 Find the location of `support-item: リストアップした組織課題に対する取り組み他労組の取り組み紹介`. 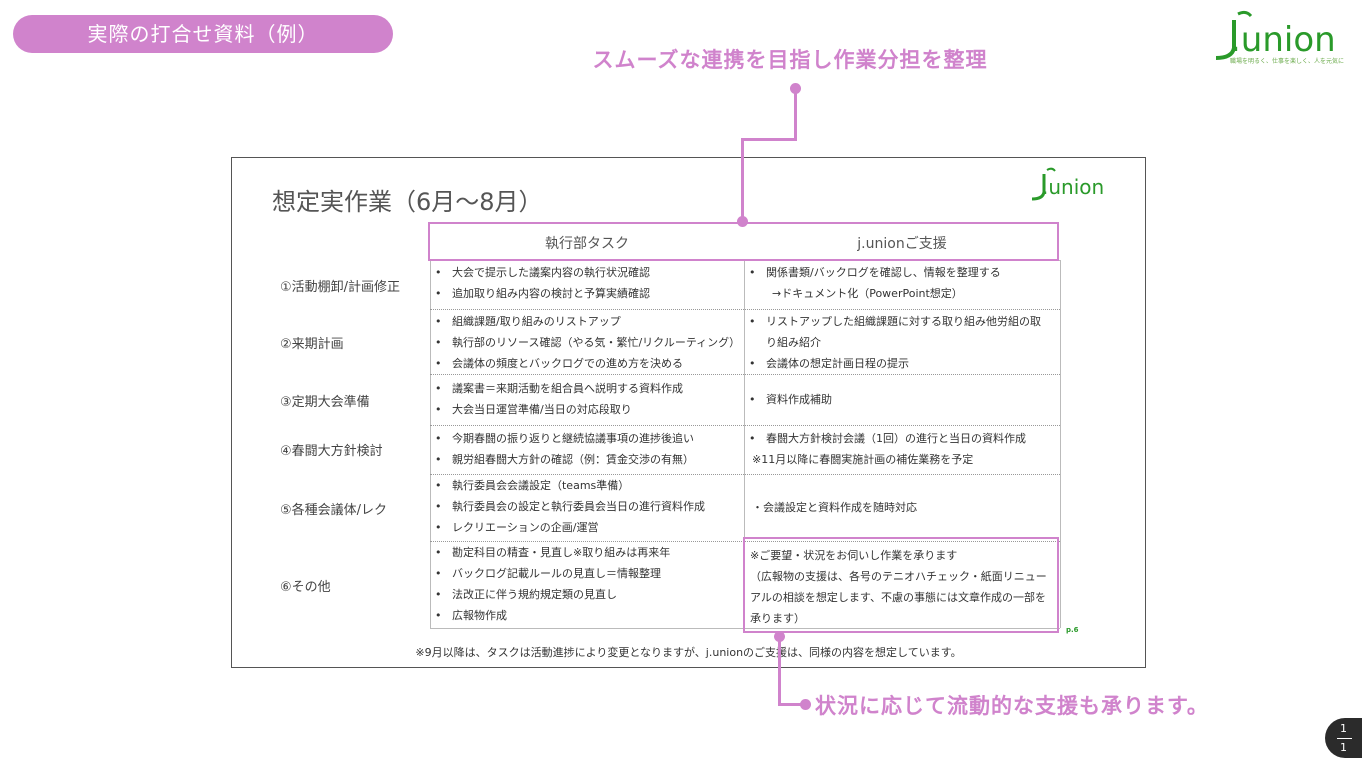

support-item: リストアップした組織課題に対する取り組み他労組の取り組み紹介 is located at coordinates (896, 332).